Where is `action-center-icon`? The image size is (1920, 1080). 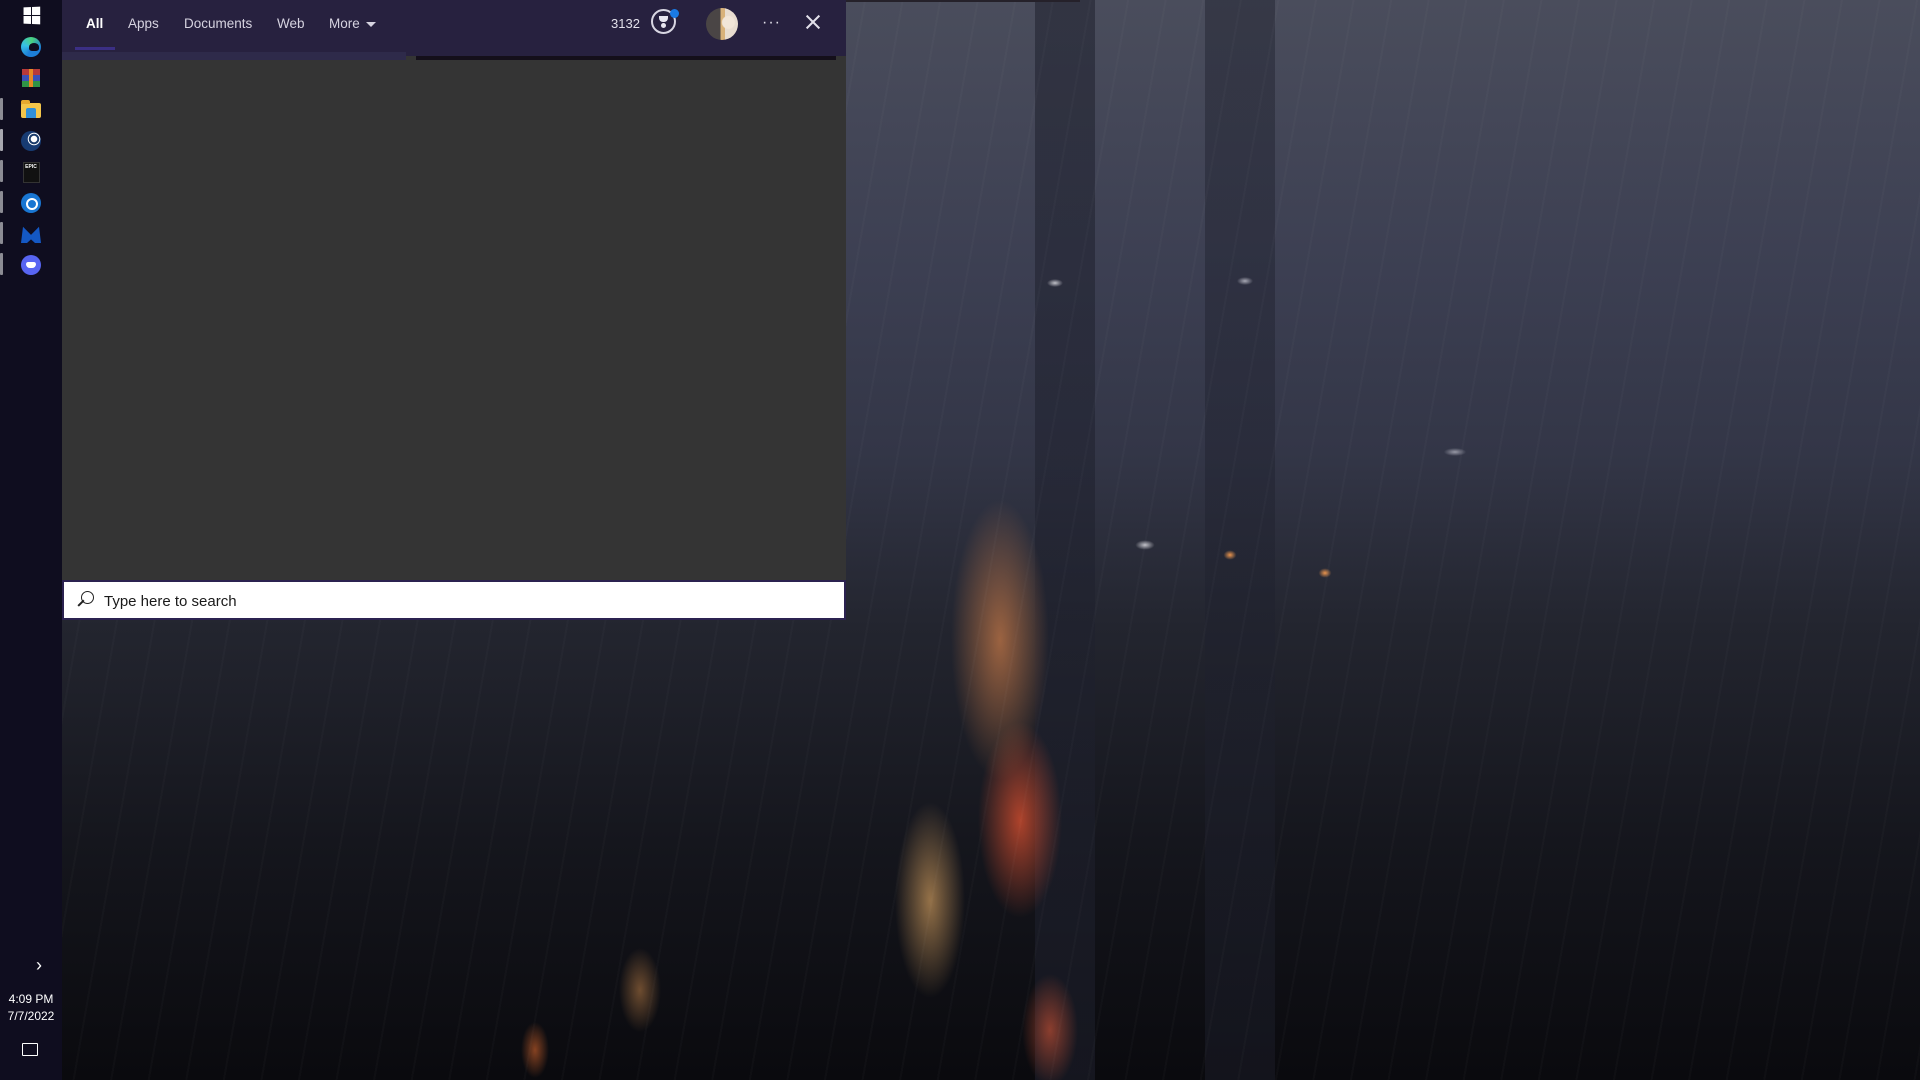 action-center-icon is located at coordinates (30, 1049).